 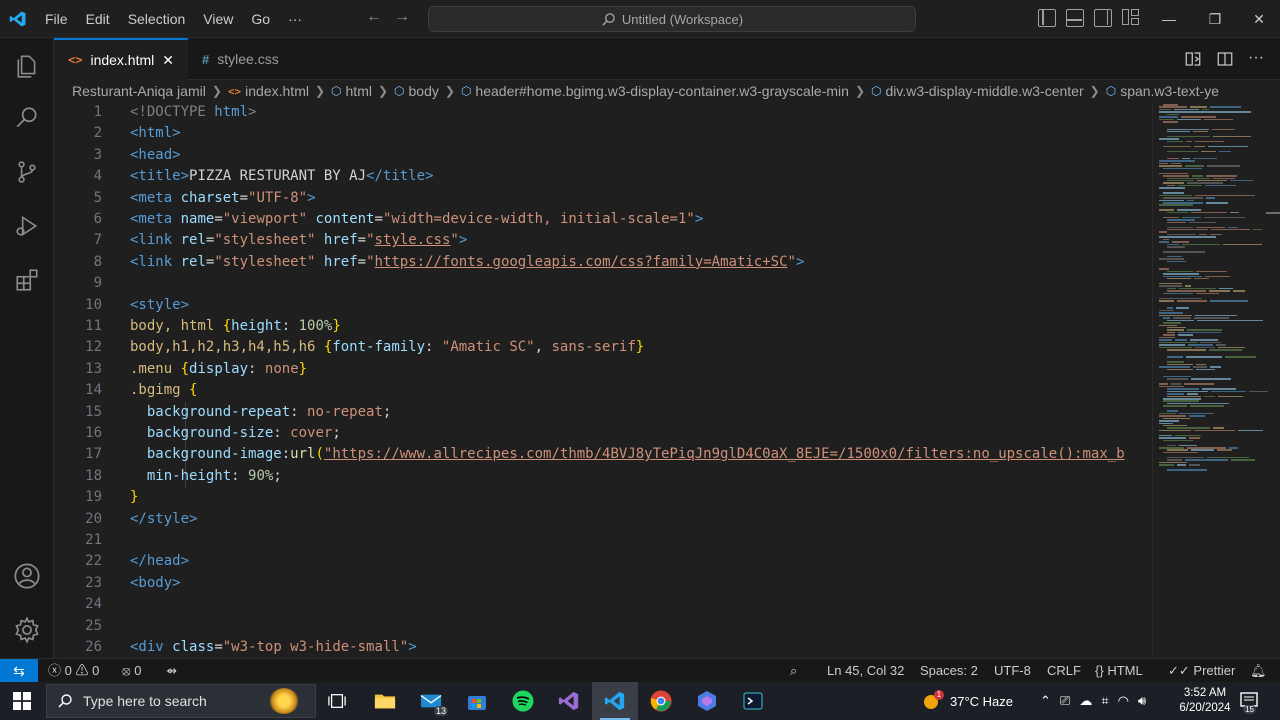 I want to click on gear-icon, so click(x=27, y=630).